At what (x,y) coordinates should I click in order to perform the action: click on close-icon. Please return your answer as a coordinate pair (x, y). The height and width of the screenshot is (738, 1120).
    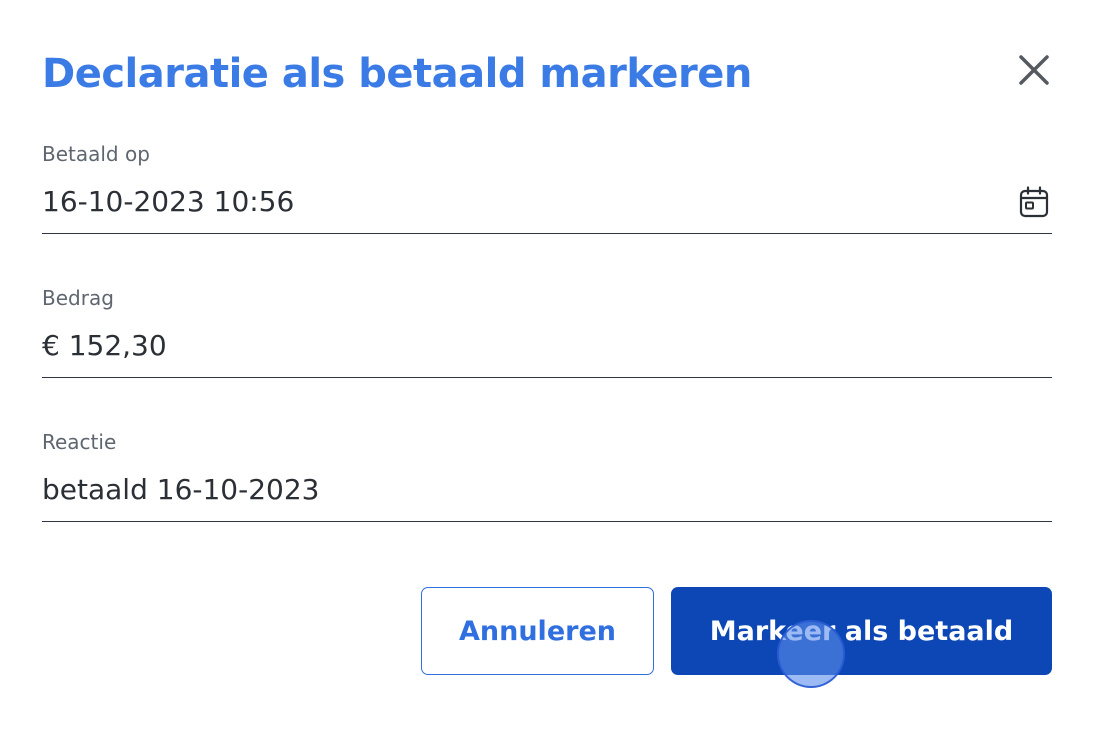
    Looking at the image, I should click on (1034, 70).